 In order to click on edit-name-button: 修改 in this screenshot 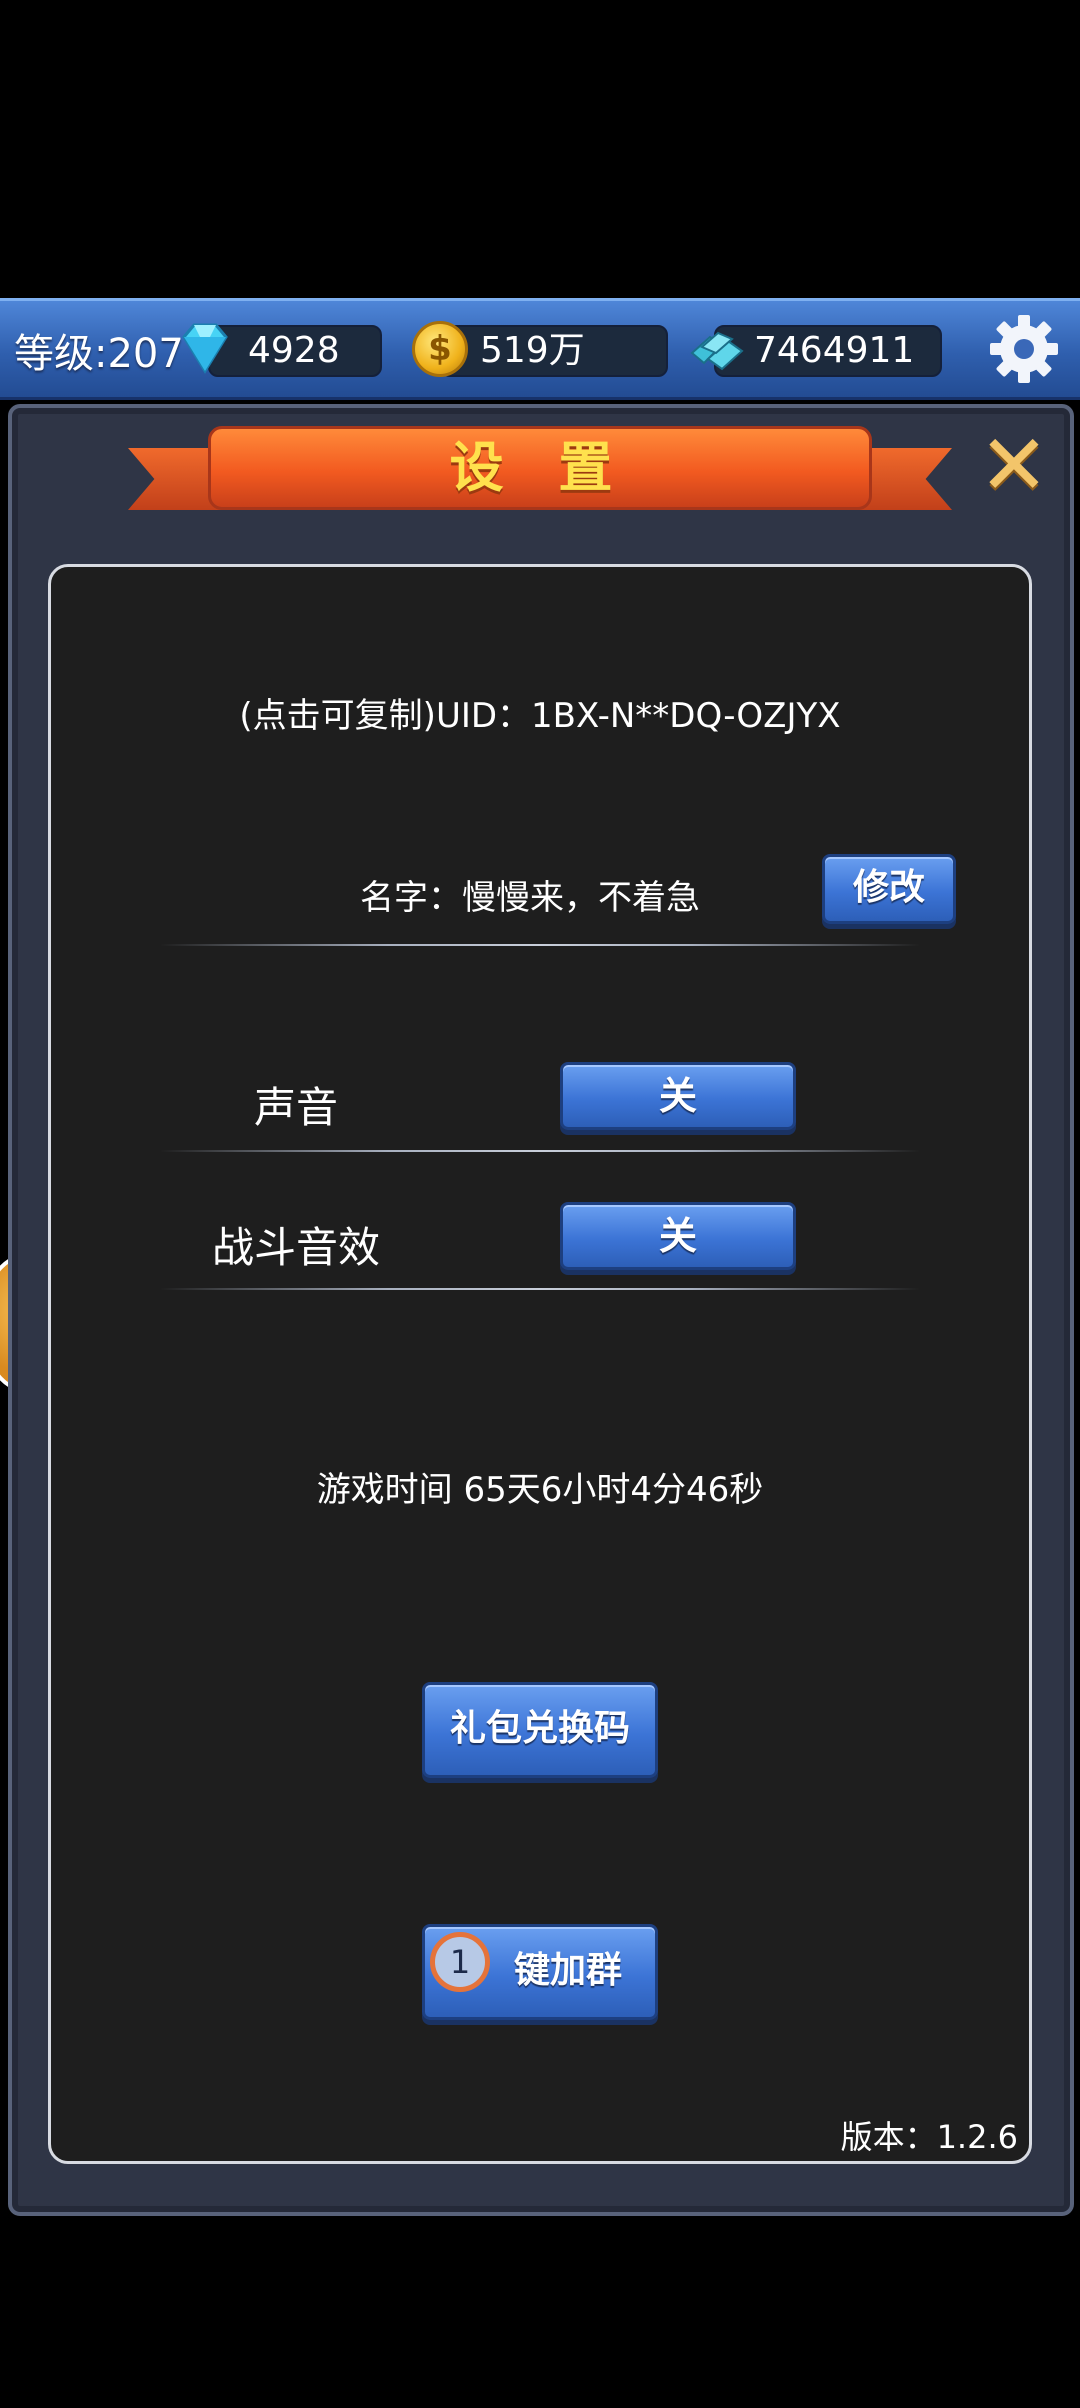, I will do `click(889, 889)`.